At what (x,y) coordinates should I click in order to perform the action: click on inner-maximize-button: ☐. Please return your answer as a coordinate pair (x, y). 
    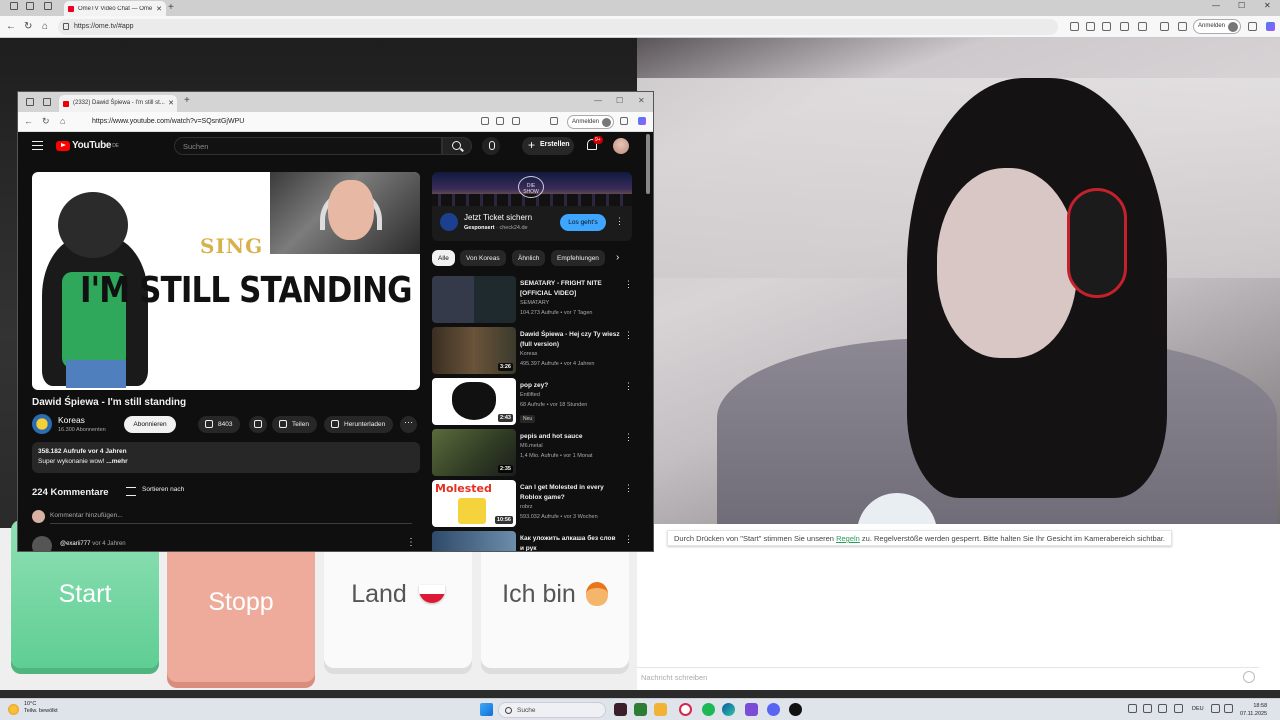
    Looking at the image, I should click on (619, 100).